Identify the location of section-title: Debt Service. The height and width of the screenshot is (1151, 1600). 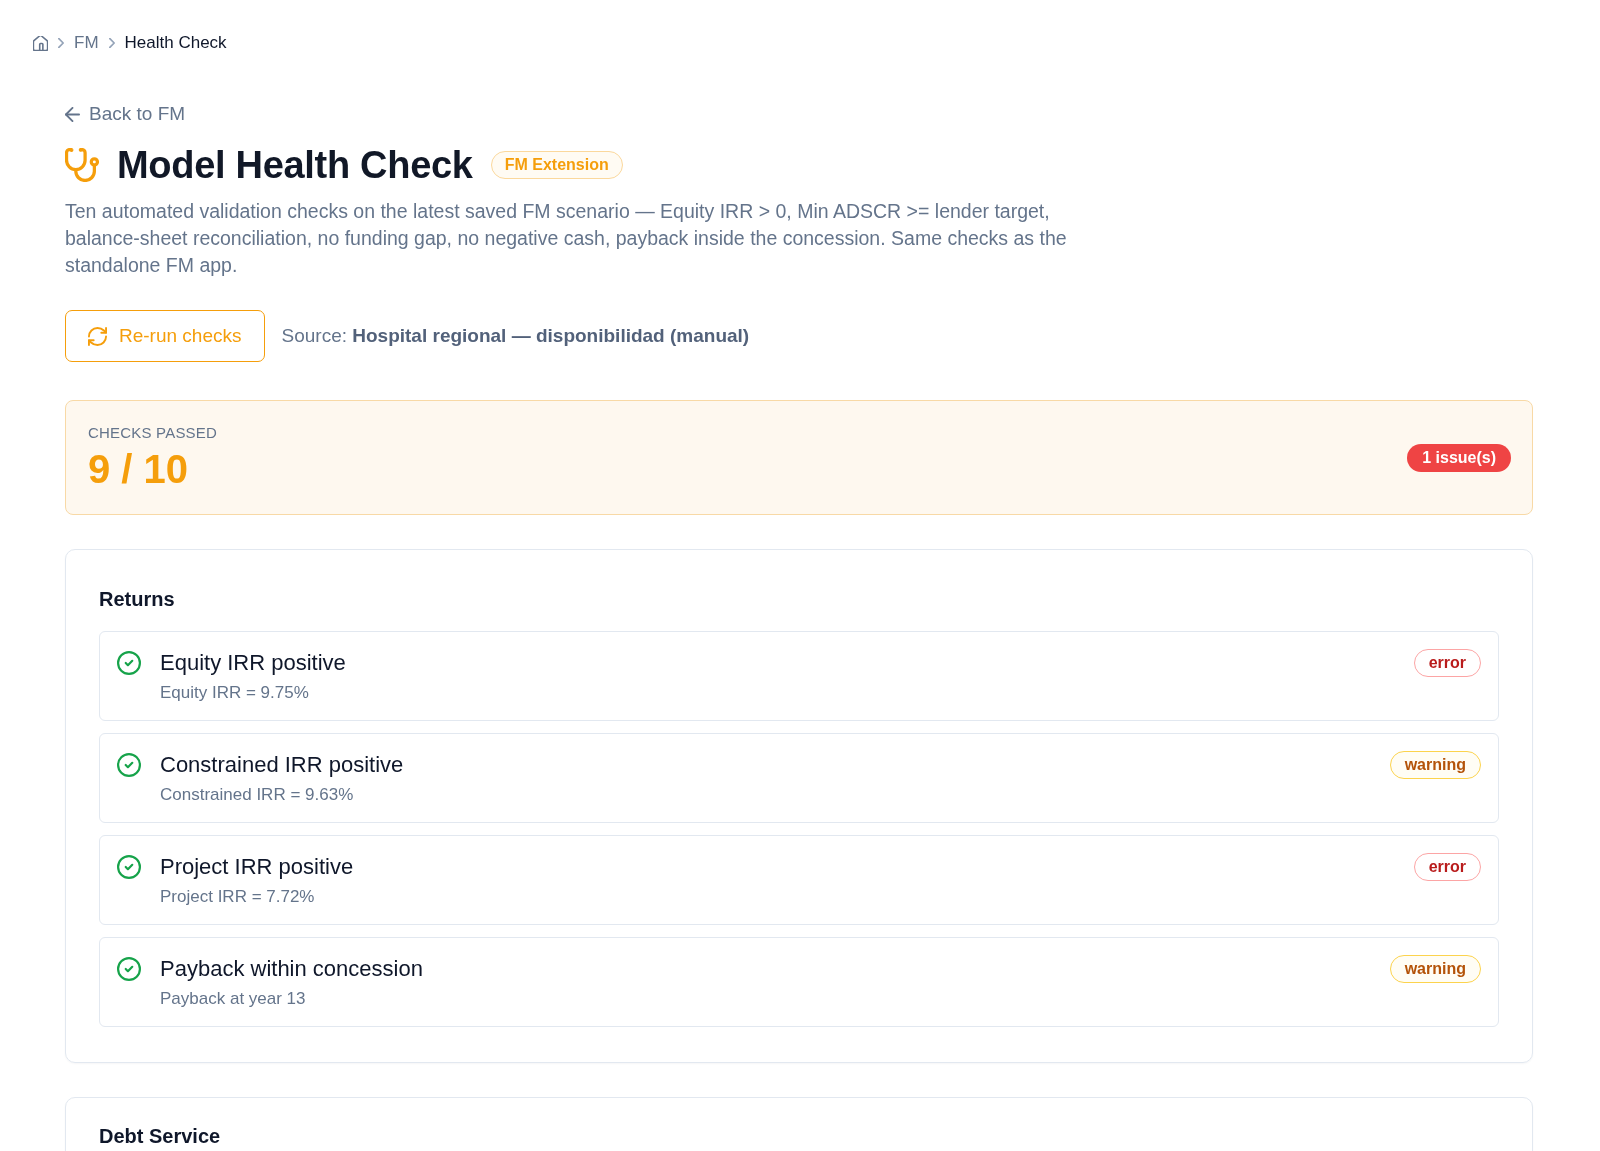
(160, 1136).